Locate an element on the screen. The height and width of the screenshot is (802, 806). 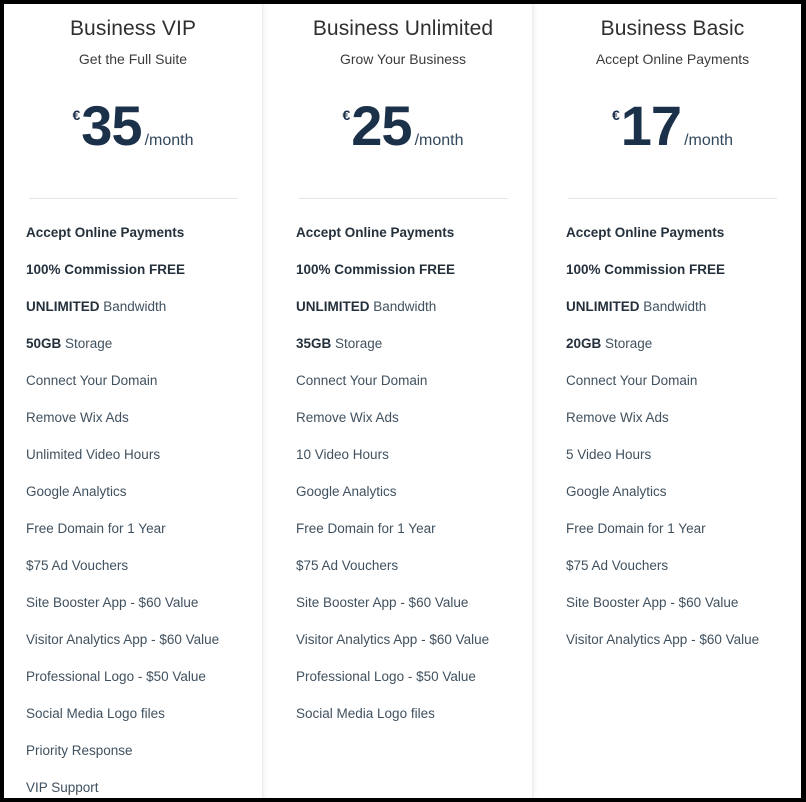
price-amount: 35 is located at coordinates (111, 125).